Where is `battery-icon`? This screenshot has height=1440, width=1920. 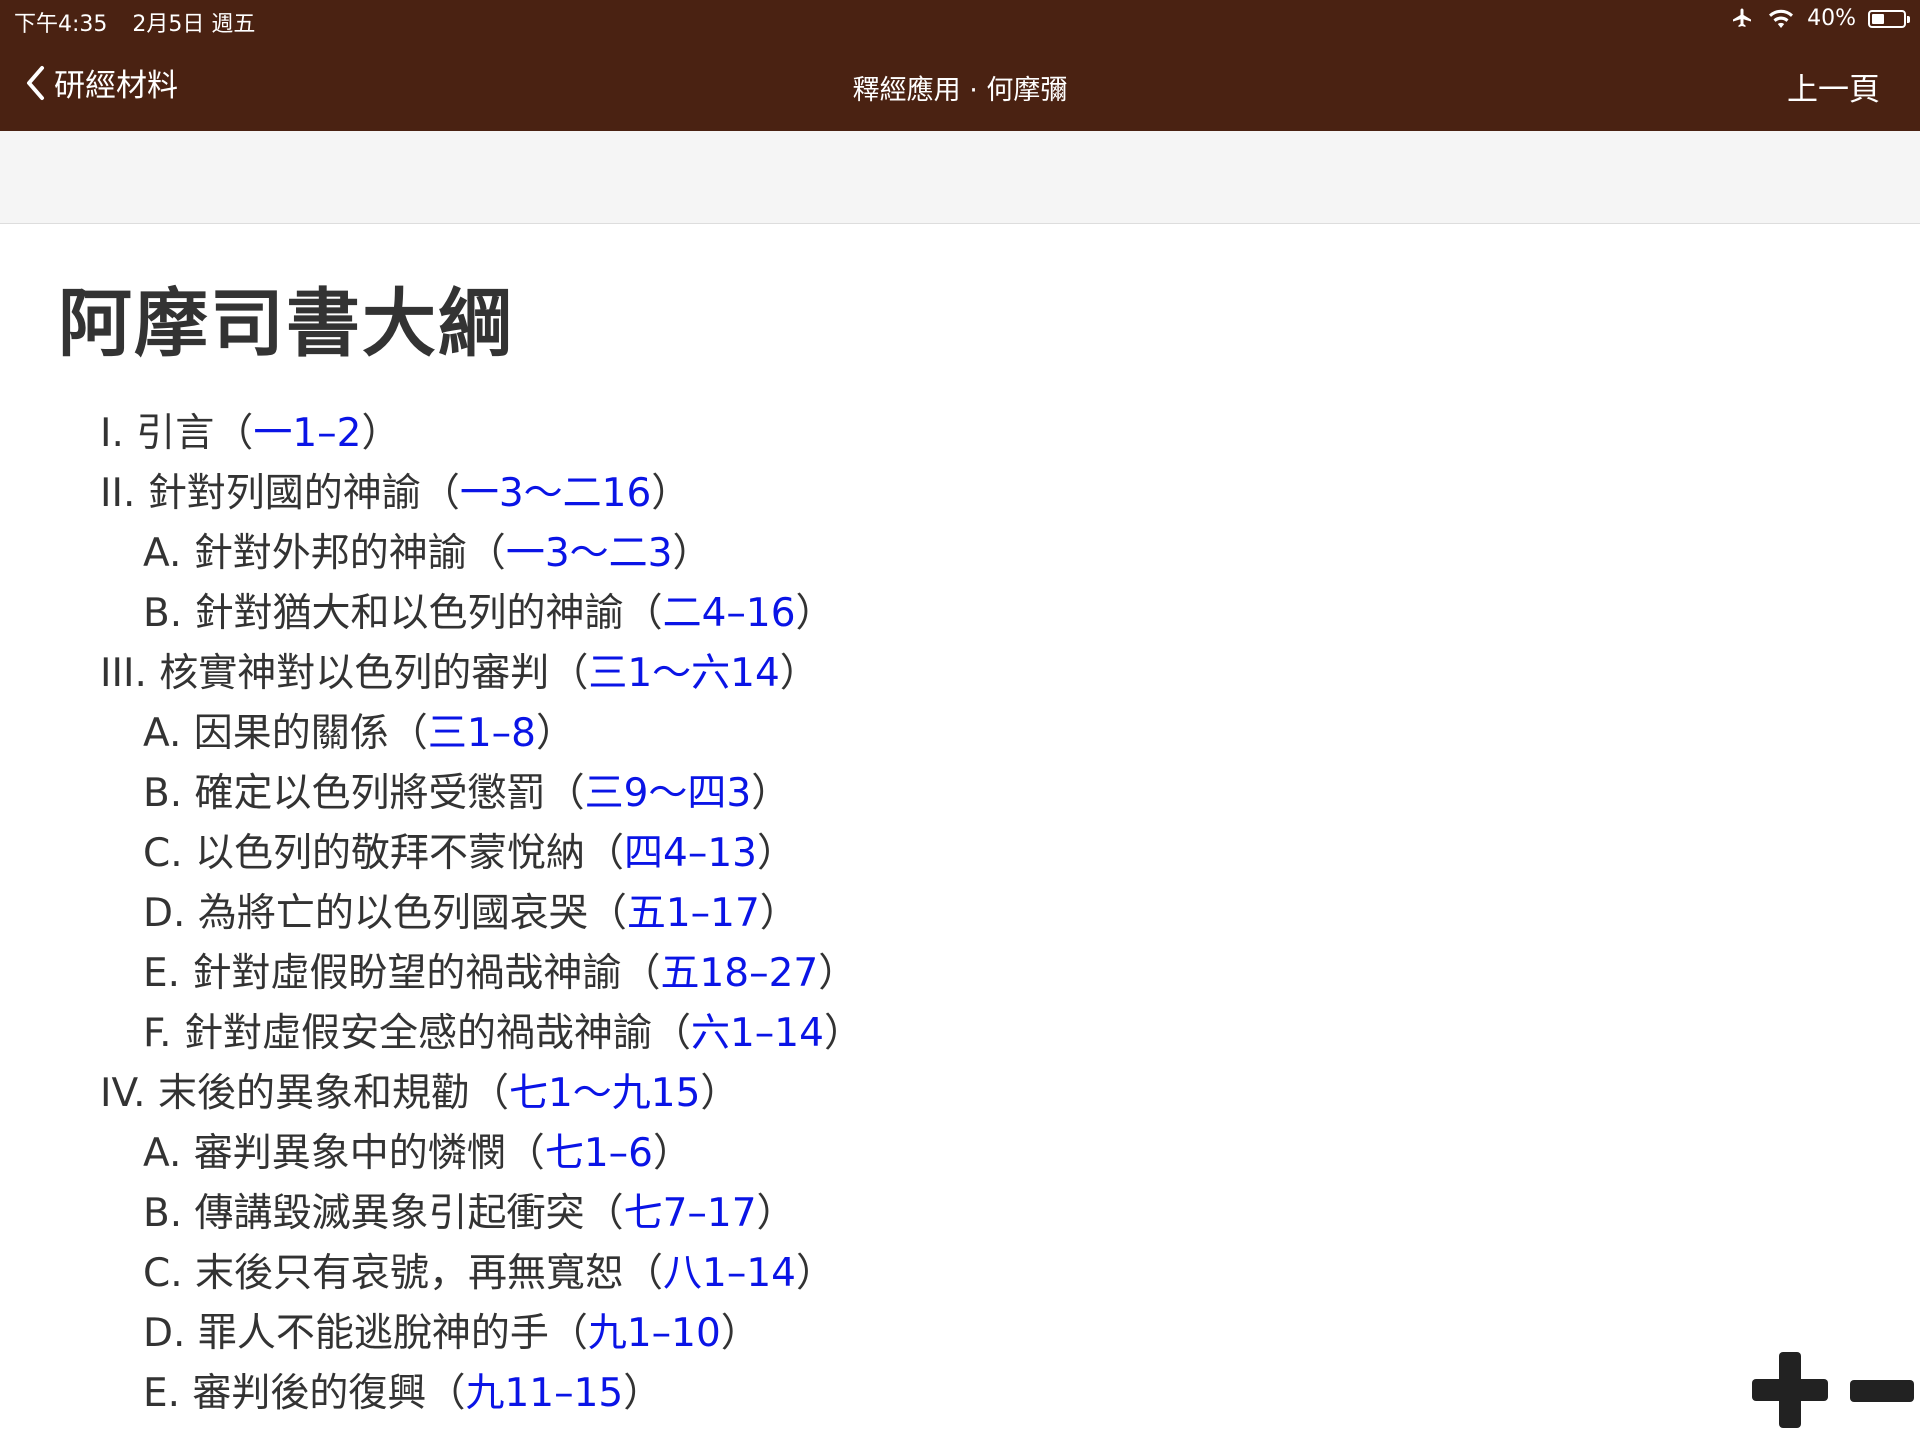
battery-icon is located at coordinates (1889, 18).